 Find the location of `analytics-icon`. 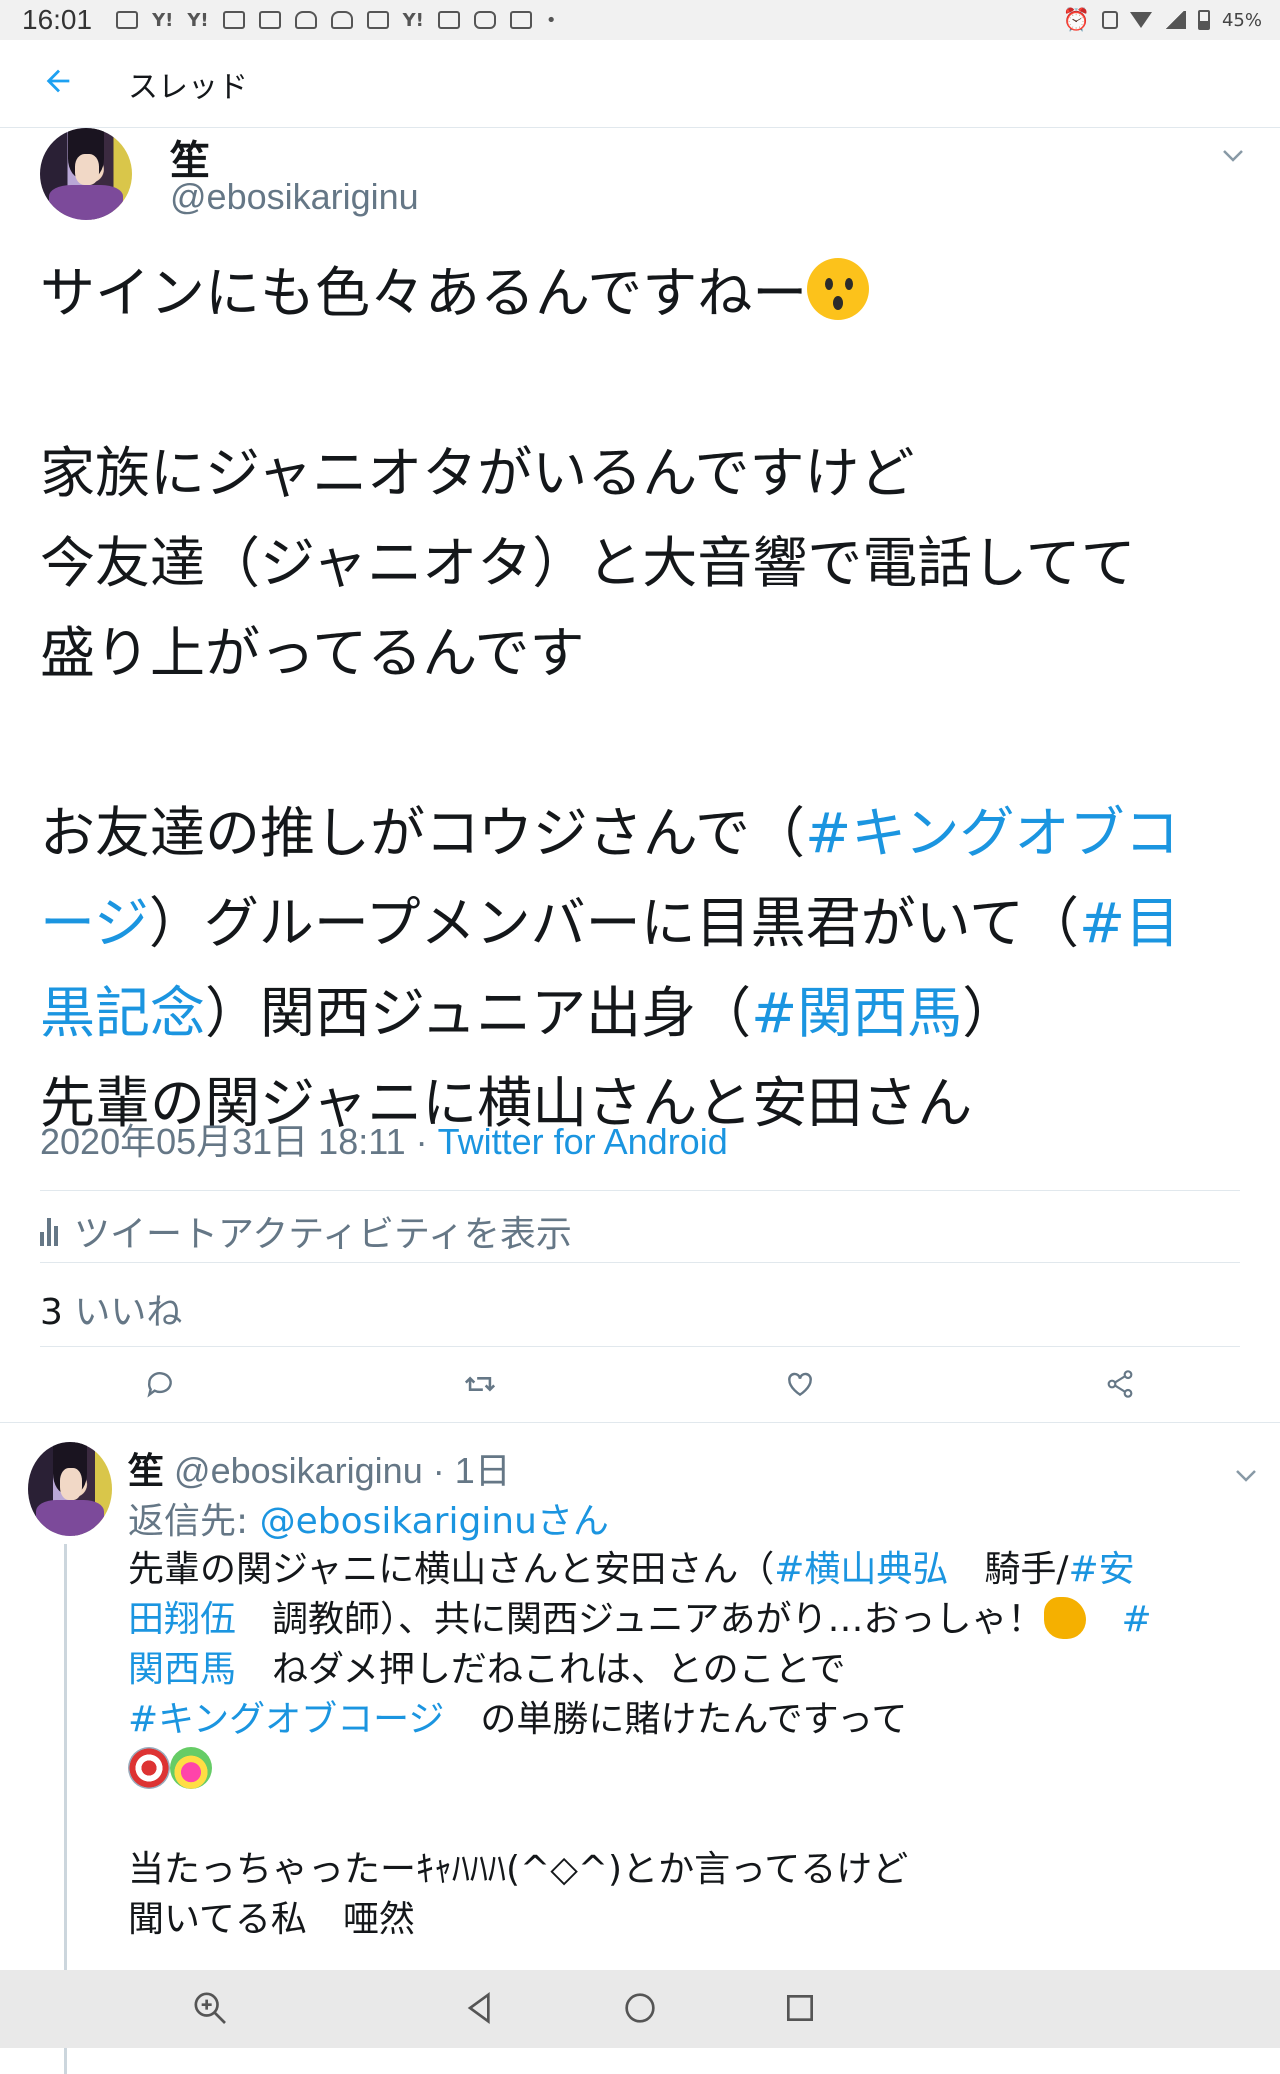

analytics-icon is located at coordinates (49, 1231).